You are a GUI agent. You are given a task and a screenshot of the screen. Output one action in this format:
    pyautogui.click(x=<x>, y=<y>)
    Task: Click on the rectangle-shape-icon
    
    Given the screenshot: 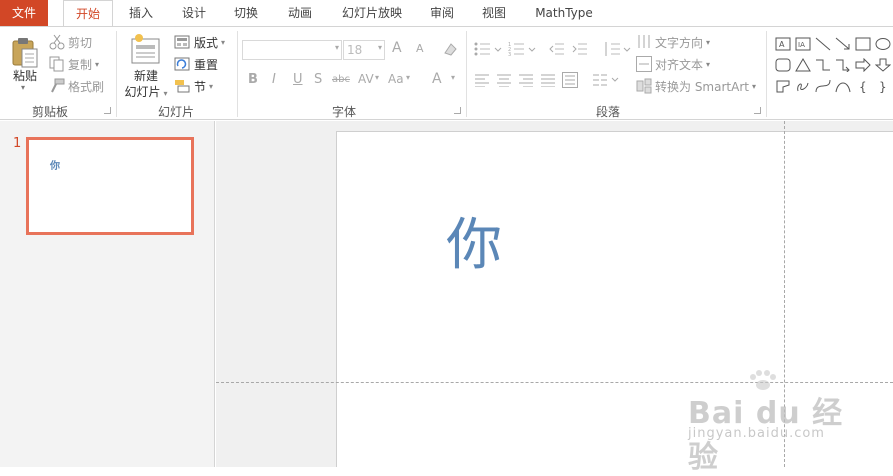 What is the action you would take?
    pyautogui.click(x=863, y=44)
    